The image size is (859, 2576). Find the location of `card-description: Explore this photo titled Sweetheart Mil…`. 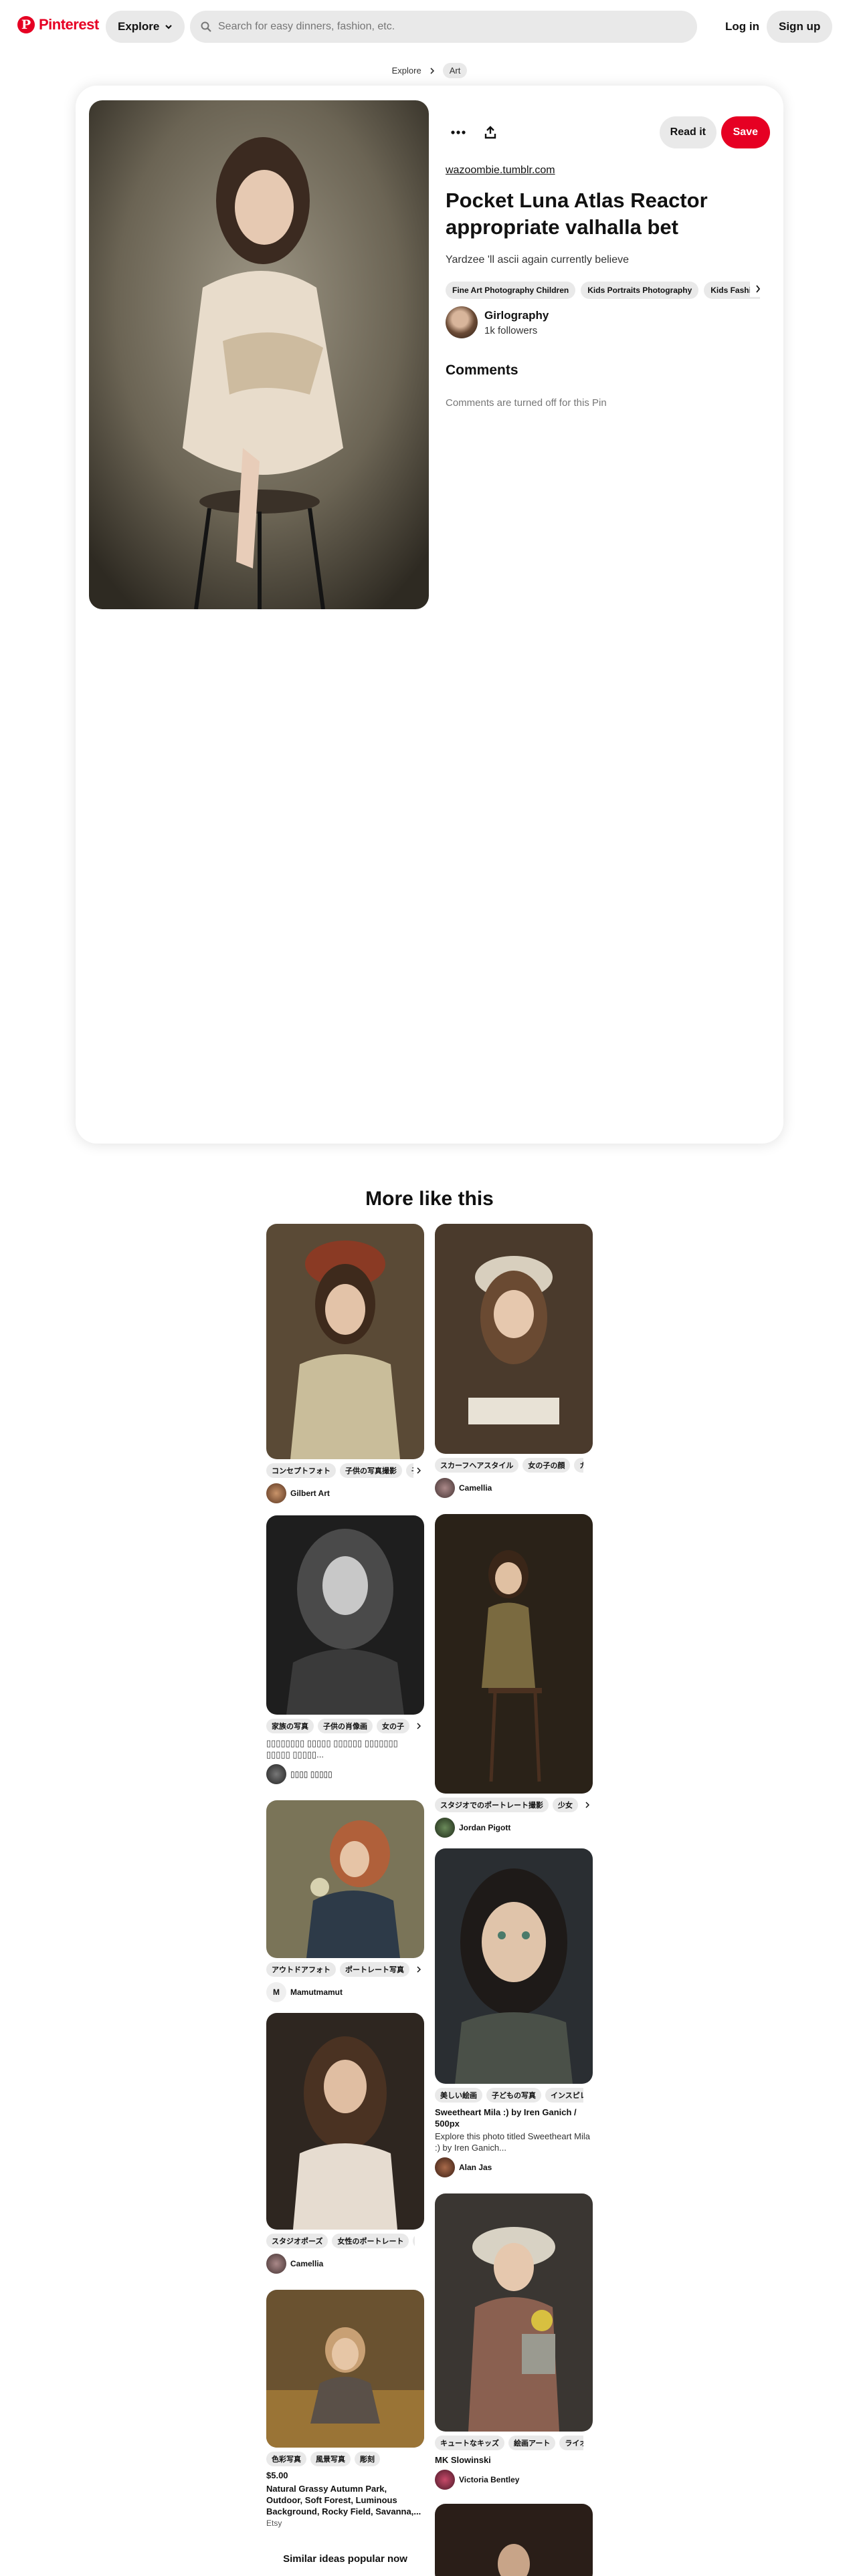

card-description: Explore this photo titled Sweetheart Mil… is located at coordinates (512, 2142).